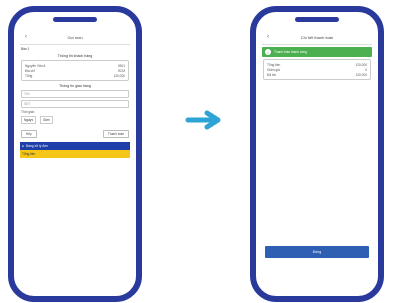 This screenshot has width=399, height=303. What do you see at coordinates (290, 52) in the screenshot?
I see `success-text: Thanh toán thành công` at bounding box center [290, 52].